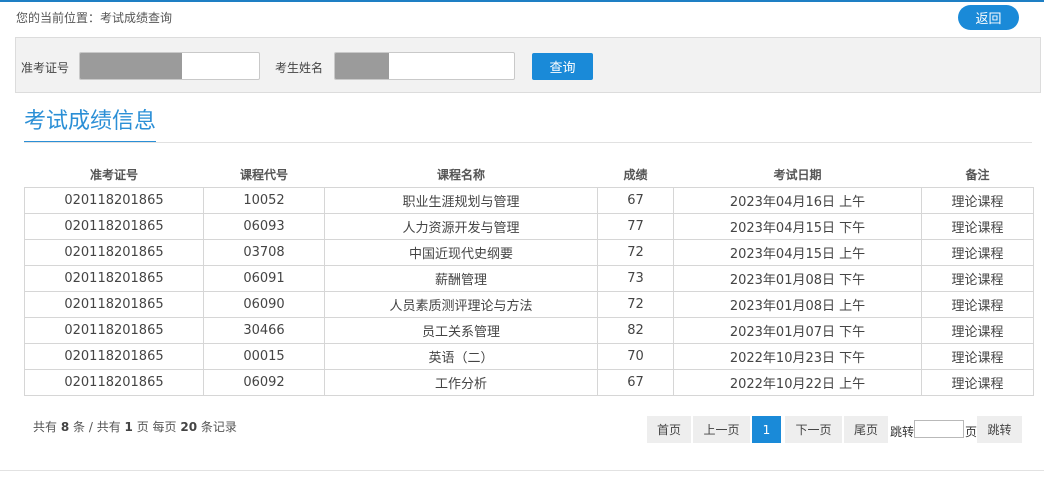 The width and height of the screenshot is (1044, 477). I want to click on table-cell: 员工关系管理, so click(461, 330).